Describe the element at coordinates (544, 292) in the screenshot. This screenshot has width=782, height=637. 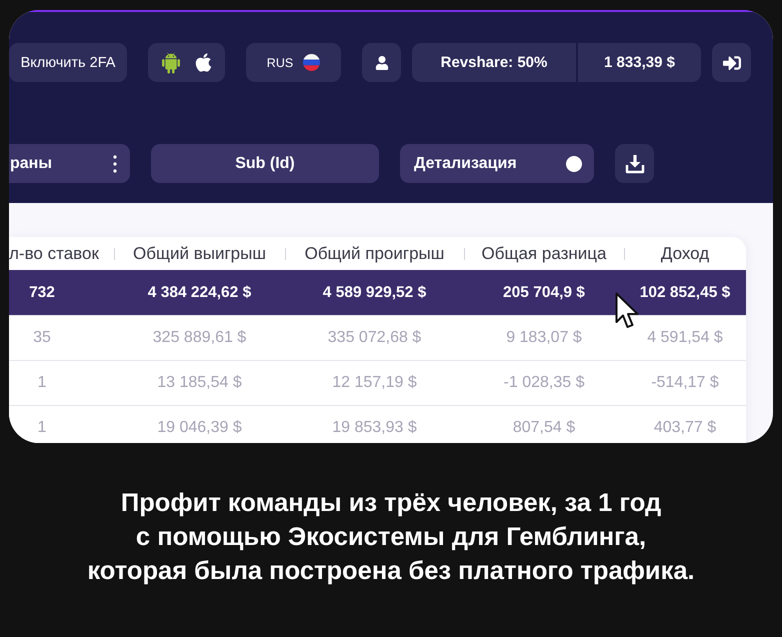
I see `table-cell: 205 704,9 $` at that location.